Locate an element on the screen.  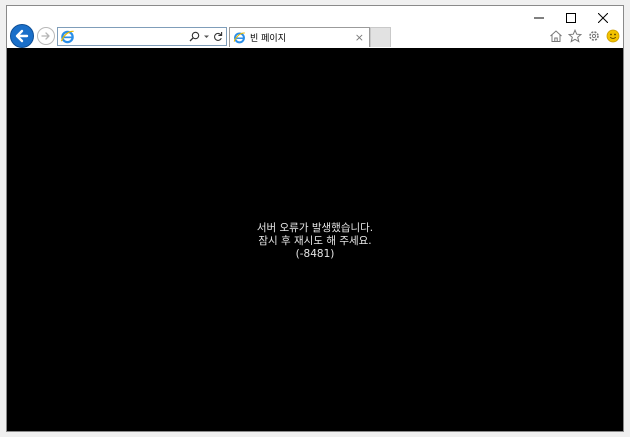
feedback-button is located at coordinates (612, 35).